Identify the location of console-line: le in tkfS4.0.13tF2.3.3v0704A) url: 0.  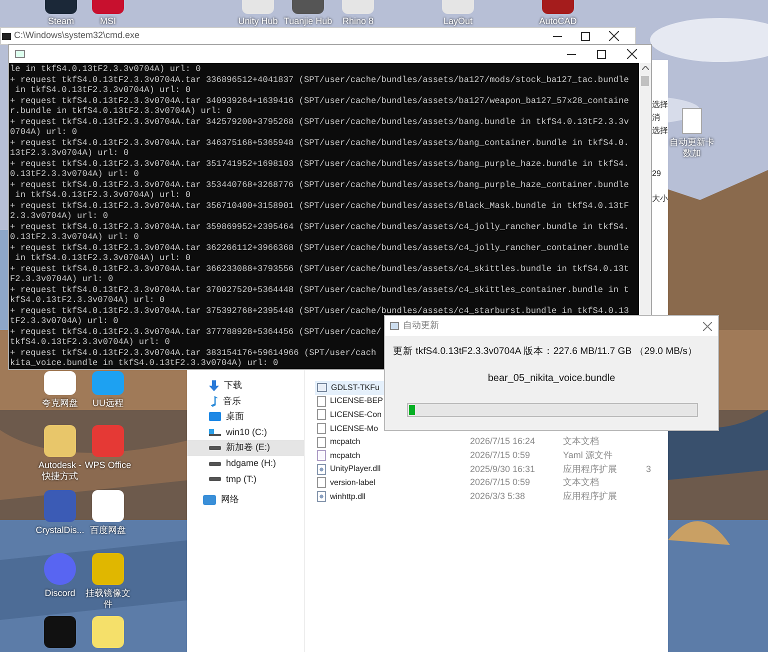
(105, 69).